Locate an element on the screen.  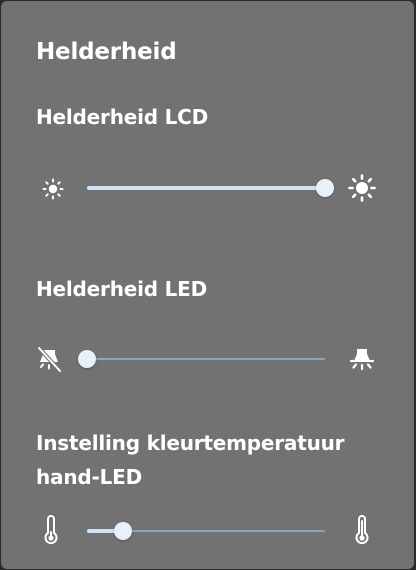
color-temperature-label-line1: Instelling kleurtemperatuur is located at coordinates (190, 443).